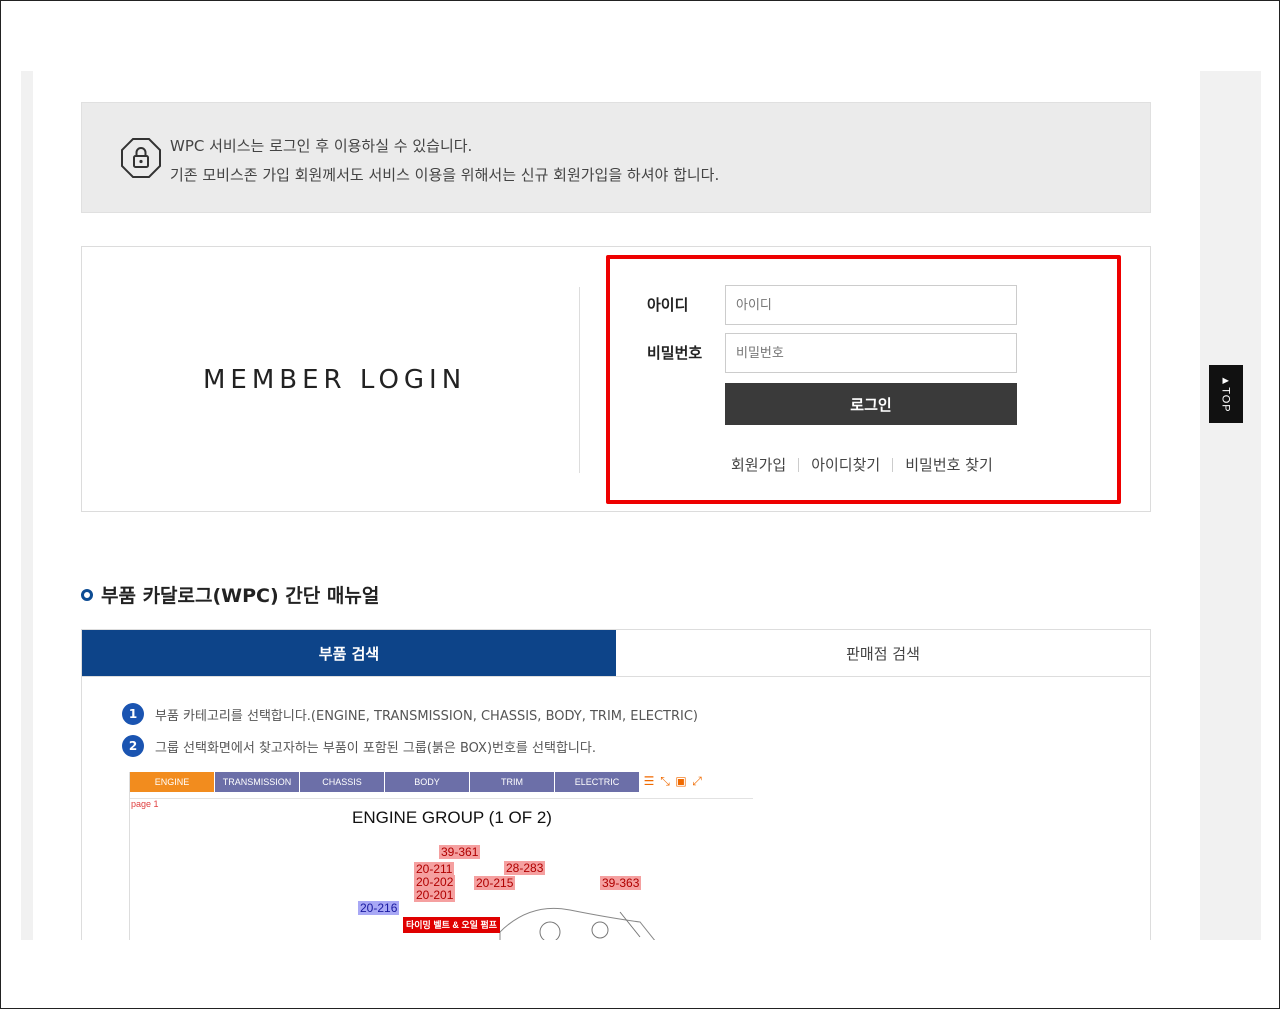 The image size is (1280, 1009). Describe the element at coordinates (435, 882) in the screenshot. I see `part-tag: 20-202` at that location.